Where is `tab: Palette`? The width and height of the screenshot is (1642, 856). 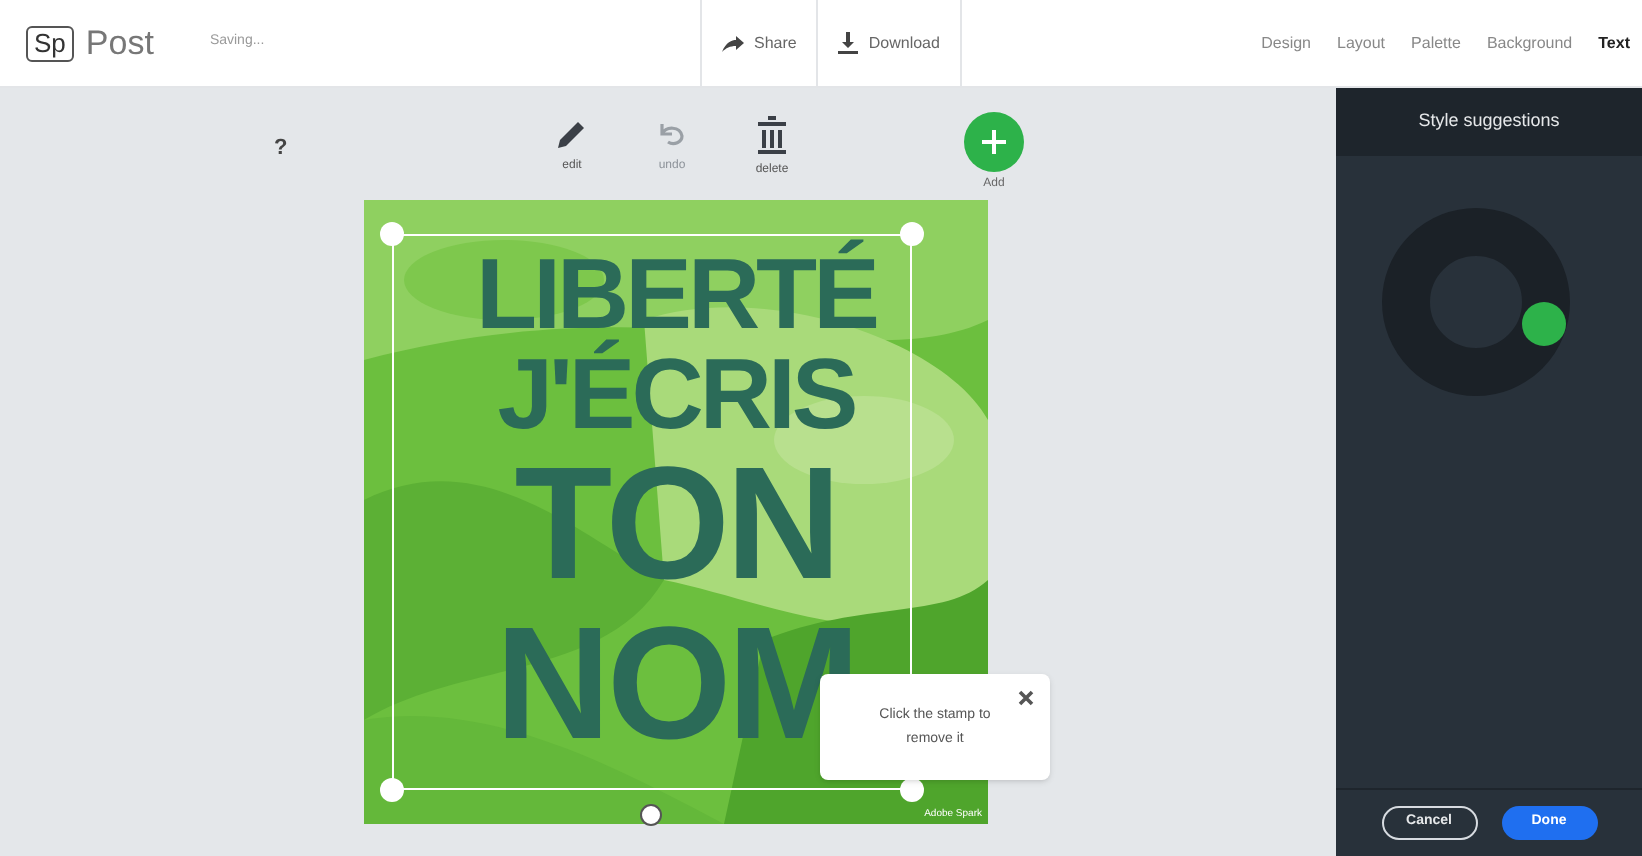
tab: Palette is located at coordinates (1436, 43).